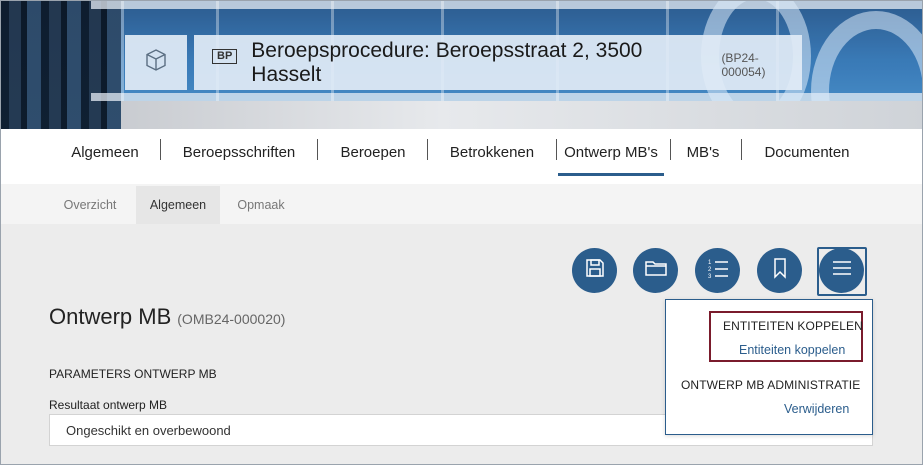 This screenshot has width=923, height=465. Describe the element at coordinates (178, 205) in the screenshot. I see `subtab-algemeen: Algemeen` at that location.